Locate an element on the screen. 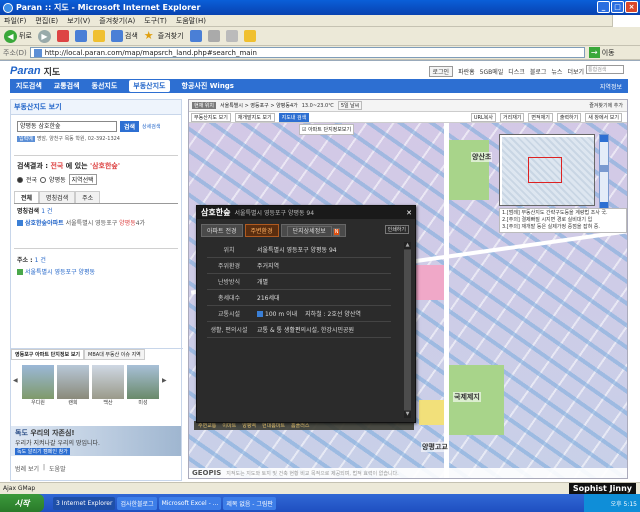 The width and height of the screenshot is (640, 512). link-news: 뉴스 is located at coordinates (556, 71).